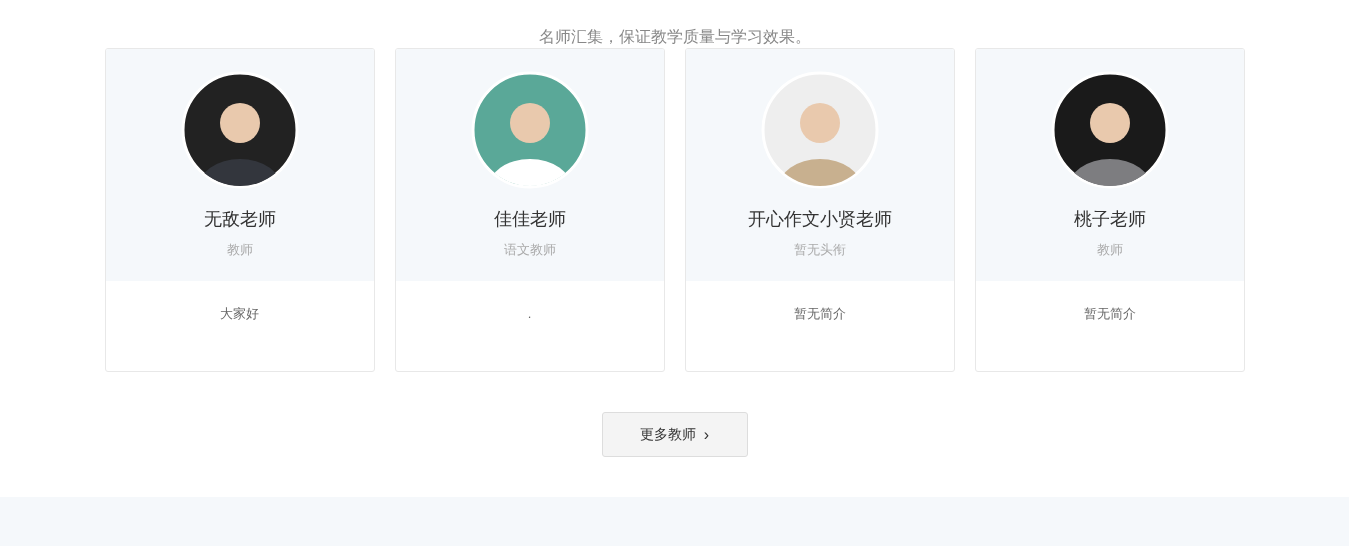  Describe the element at coordinates (529, 219) in the screenshot. I see `teacher-name: 佳佳老师` at that location.